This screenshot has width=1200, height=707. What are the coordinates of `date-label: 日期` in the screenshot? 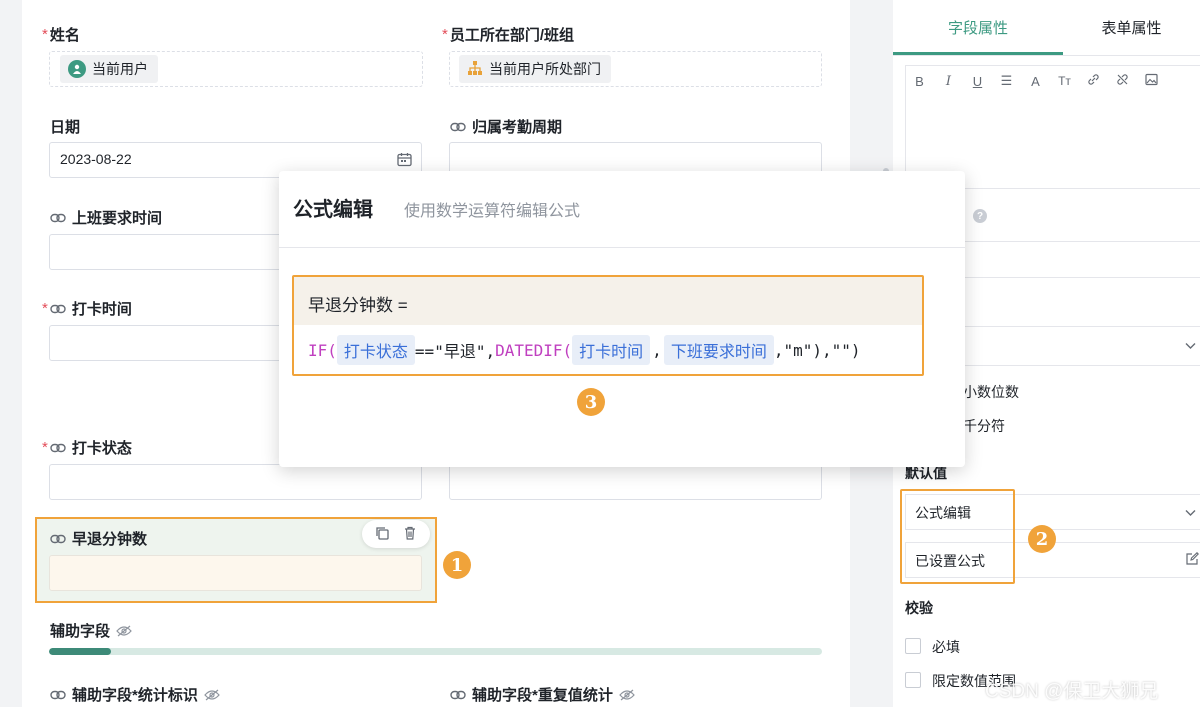 It's located at (65, 127).